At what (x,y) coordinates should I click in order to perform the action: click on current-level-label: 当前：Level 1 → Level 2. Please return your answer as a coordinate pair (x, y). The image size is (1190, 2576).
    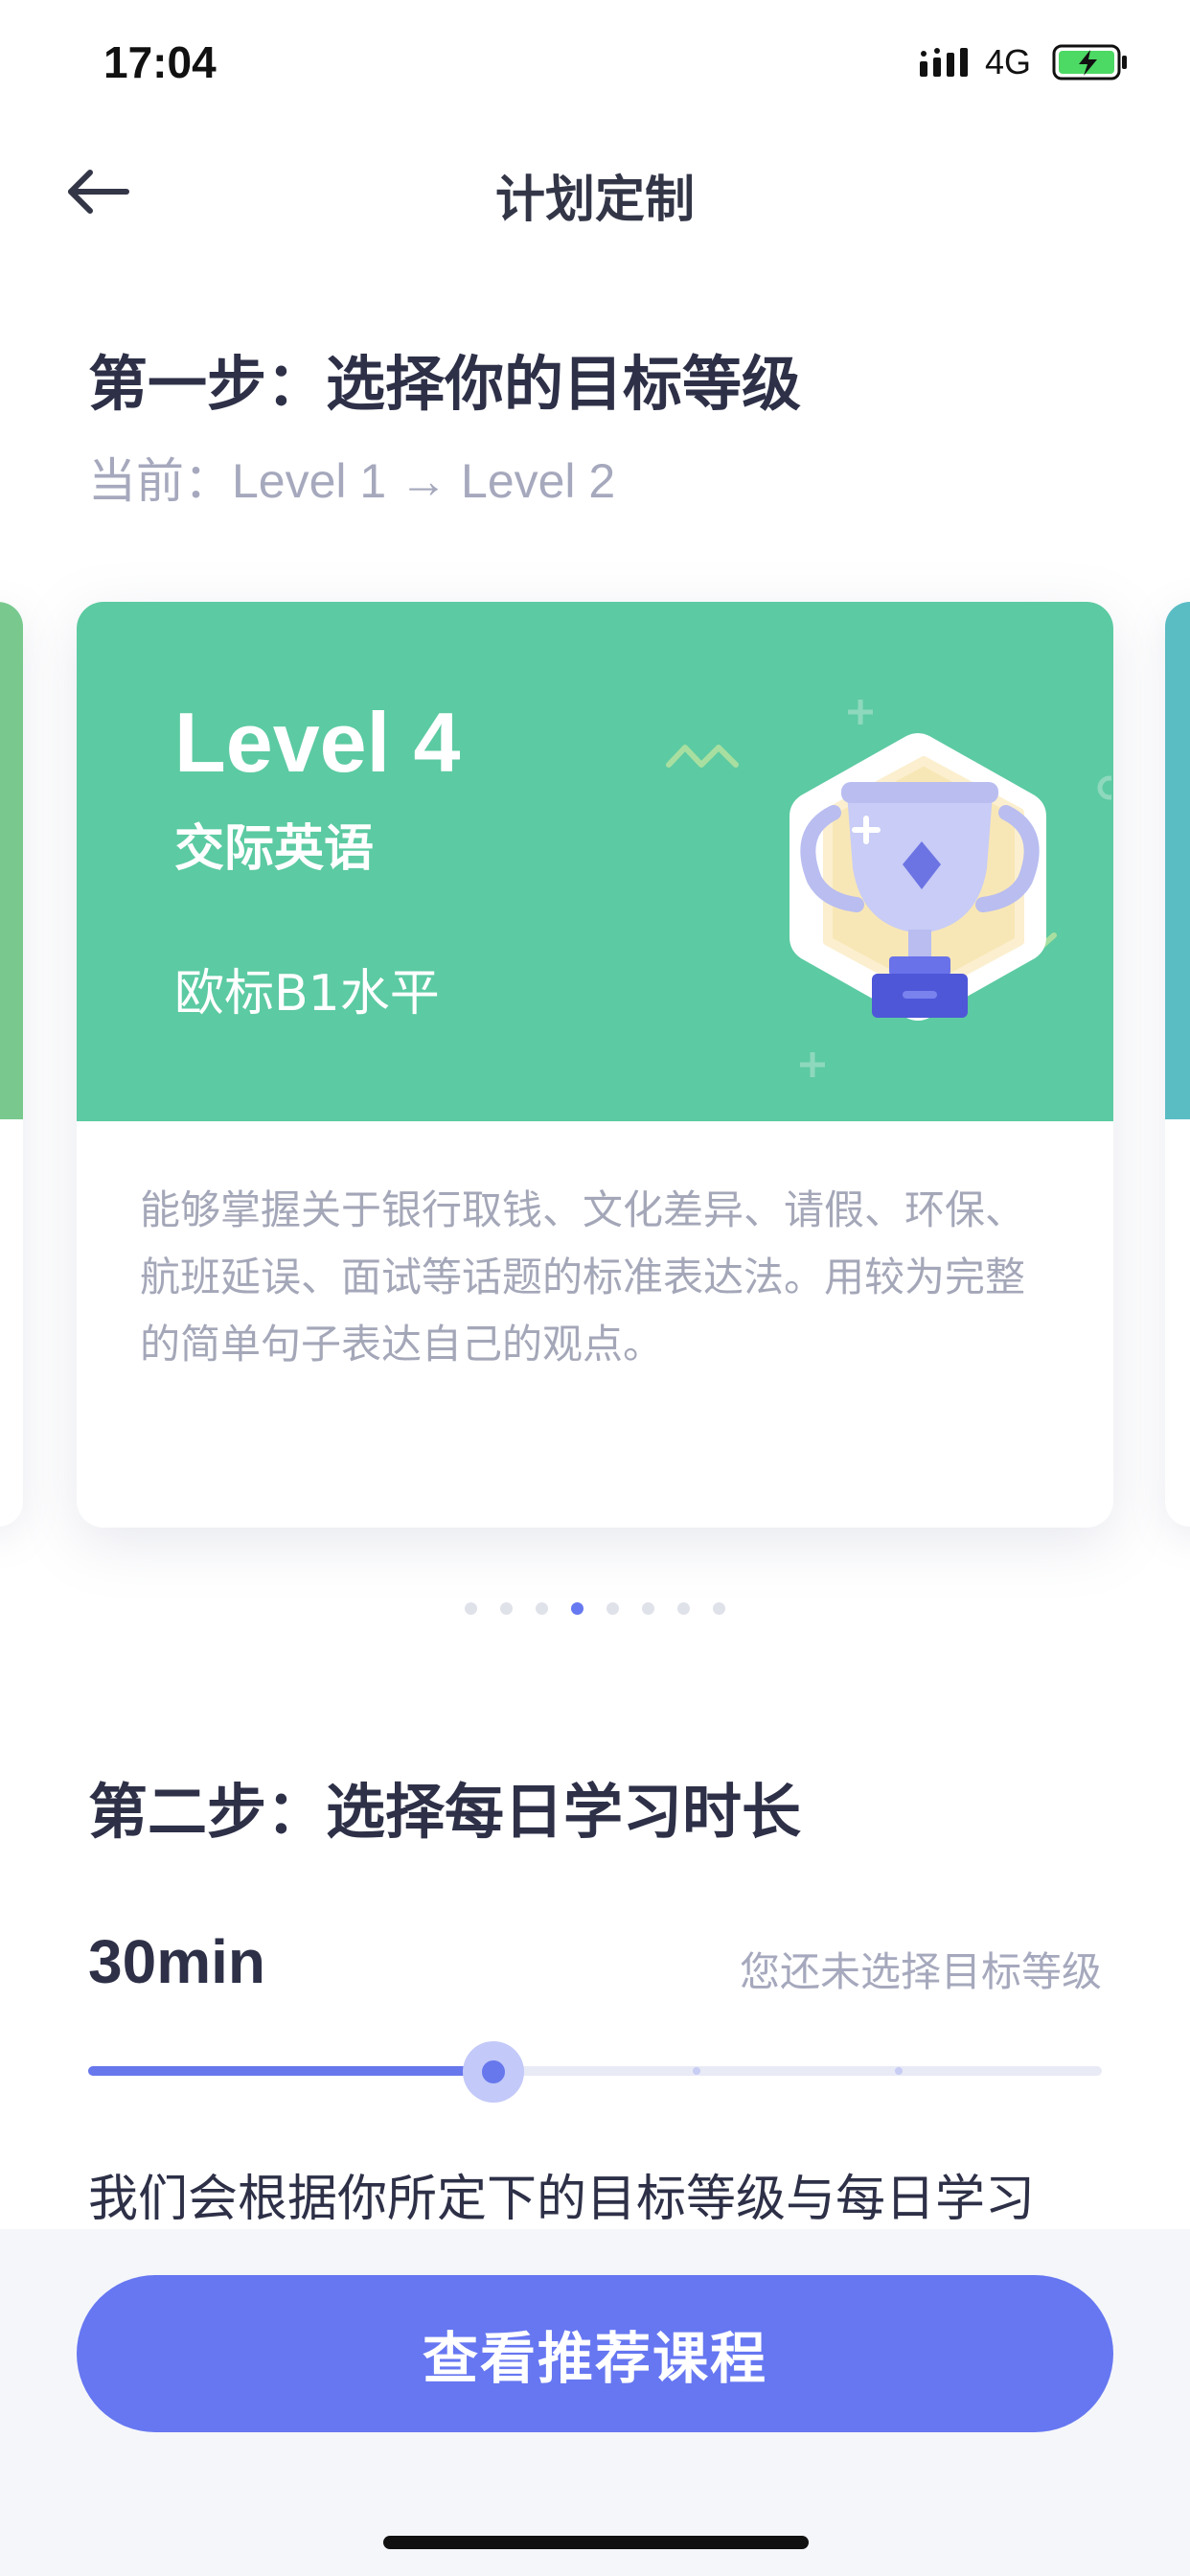
    Looking at the image, I should click on (352, 481).